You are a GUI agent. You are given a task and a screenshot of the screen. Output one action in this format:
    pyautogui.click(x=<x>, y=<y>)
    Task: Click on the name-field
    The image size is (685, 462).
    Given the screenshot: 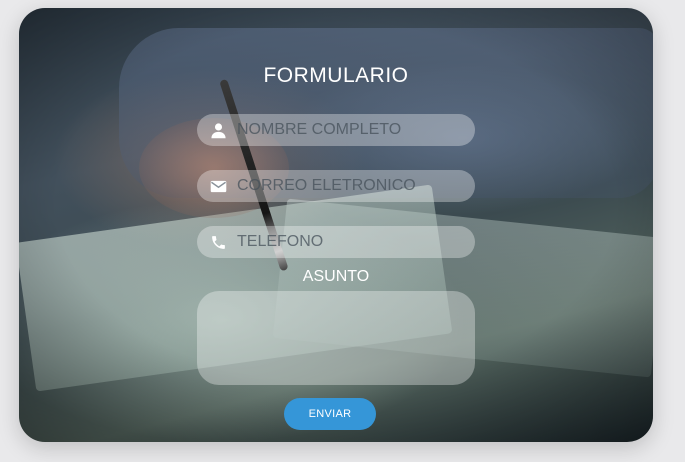 What is the action you would take?
    pyautogui.click(x=336, y=130)
    